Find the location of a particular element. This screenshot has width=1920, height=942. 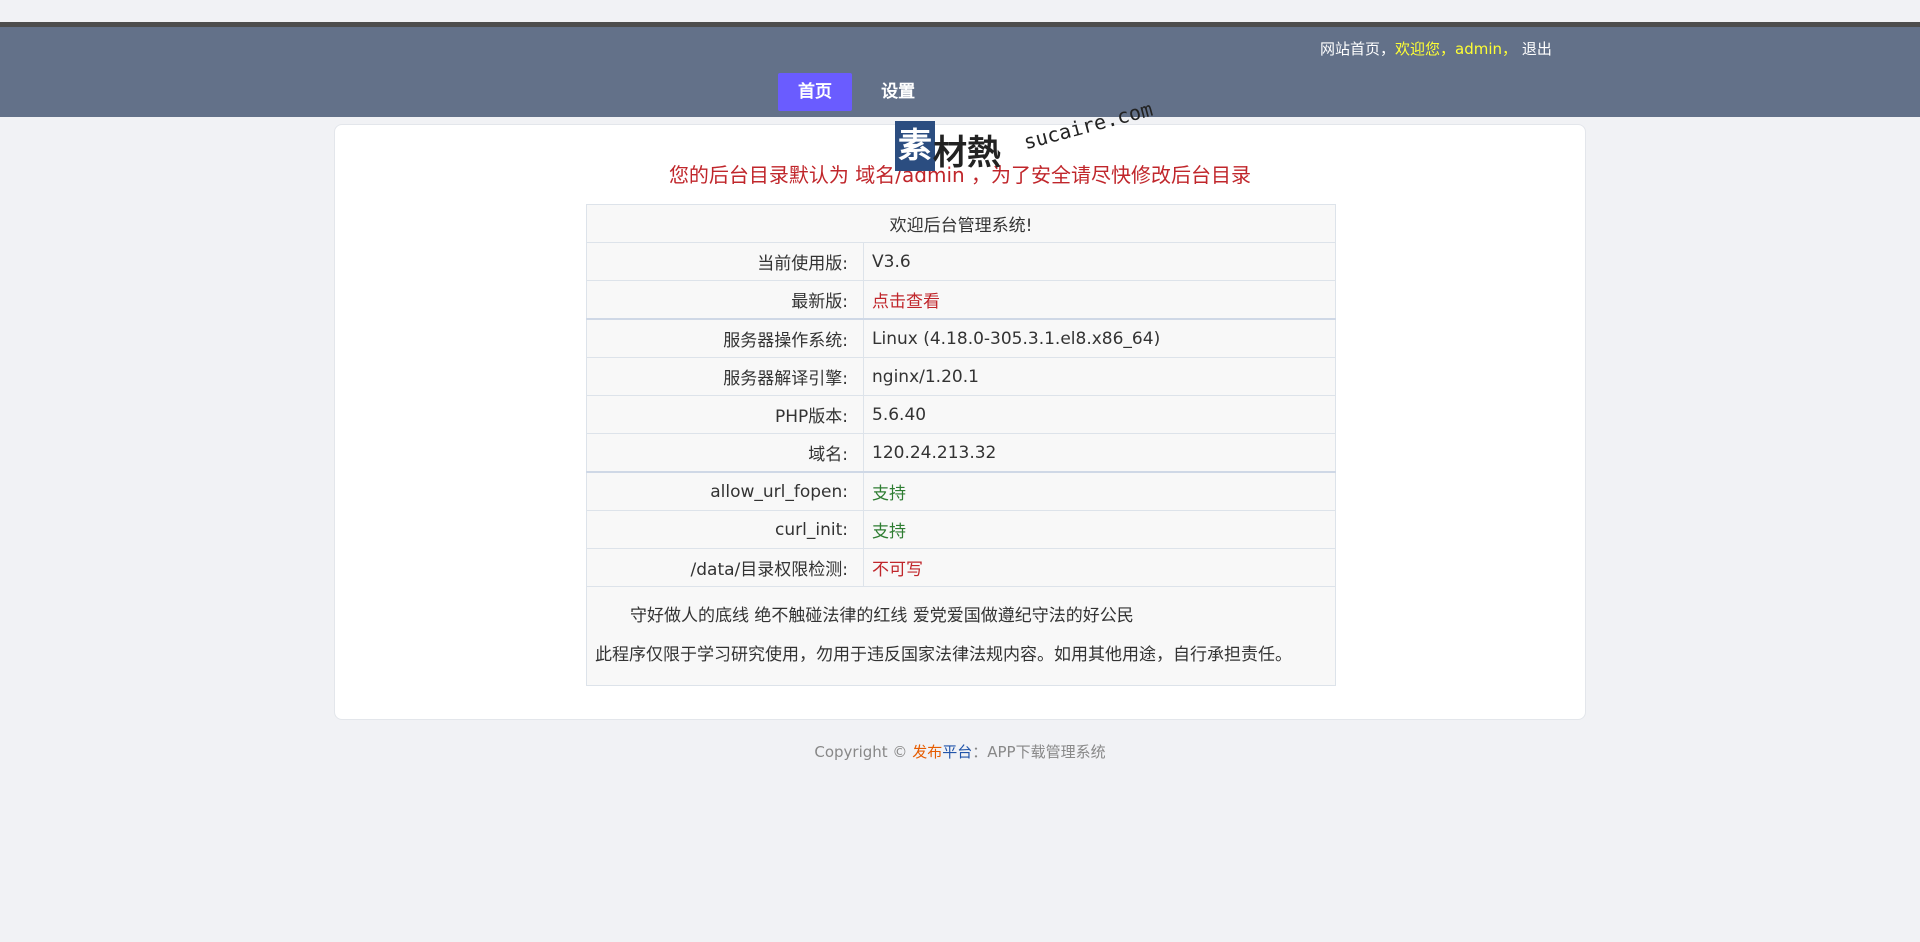

footer-brand-2: 平台 is located at coordinates (957, 752).